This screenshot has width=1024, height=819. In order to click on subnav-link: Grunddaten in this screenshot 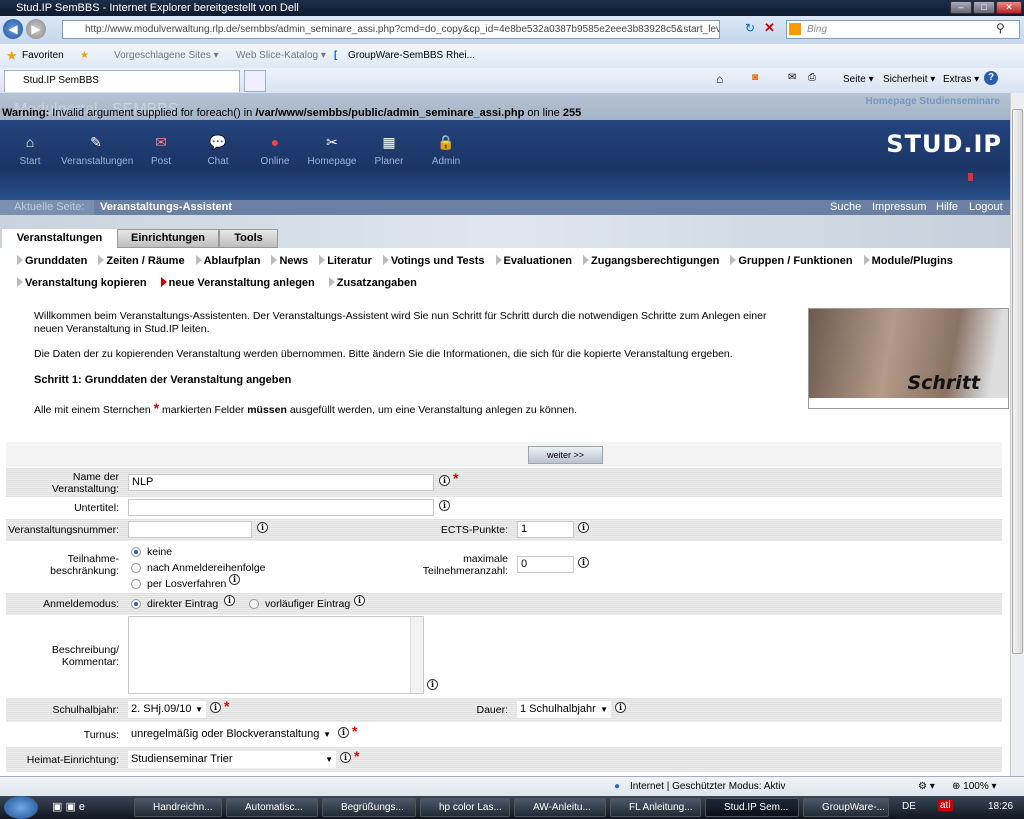, I will do `click(52, 261)`.